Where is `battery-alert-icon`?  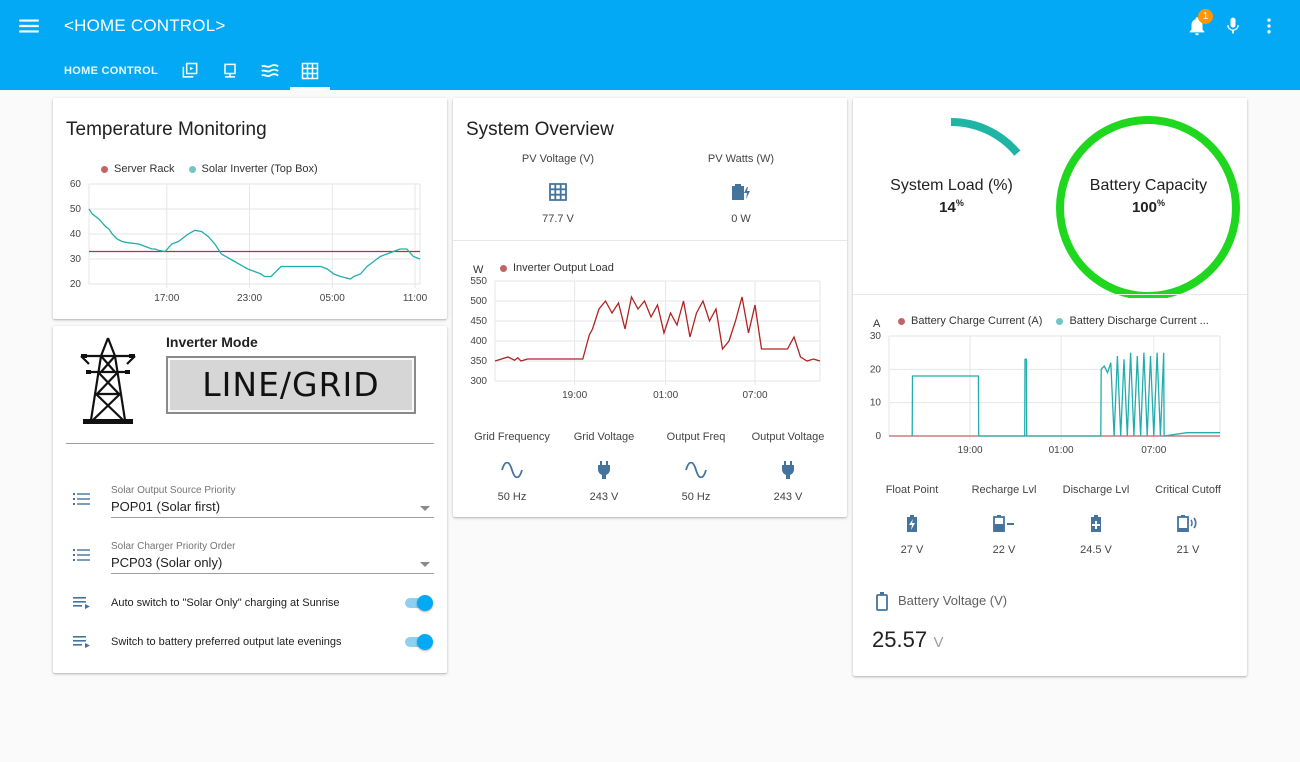
battery-alert-icon is located at coordinates (1188, 523).